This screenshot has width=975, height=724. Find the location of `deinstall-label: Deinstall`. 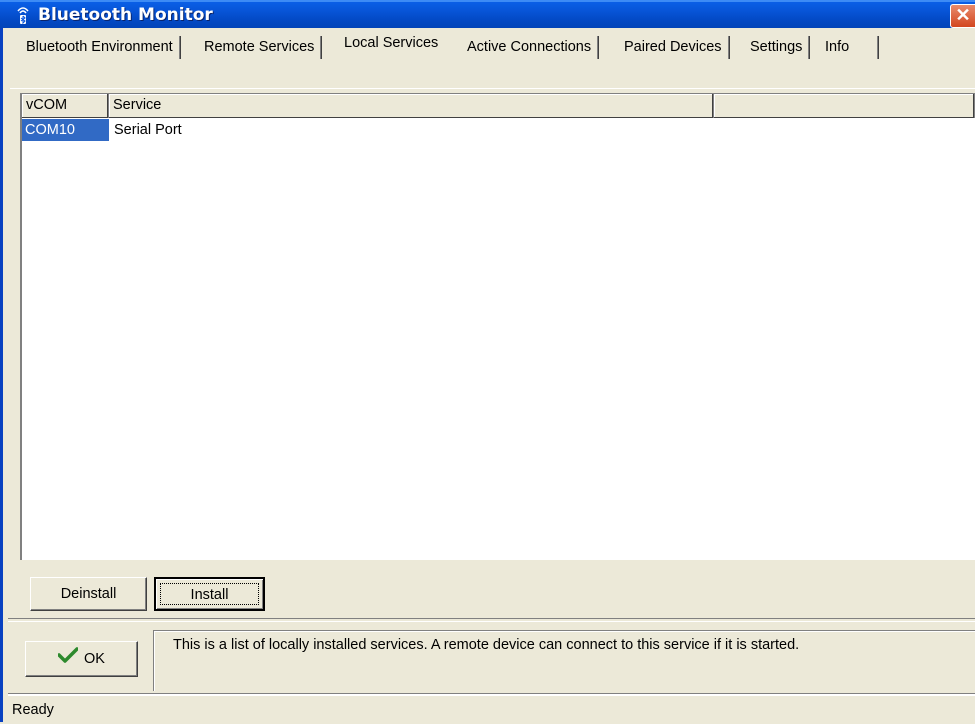

deinstall-label: Deinstall is located at coordinates (88, 594).